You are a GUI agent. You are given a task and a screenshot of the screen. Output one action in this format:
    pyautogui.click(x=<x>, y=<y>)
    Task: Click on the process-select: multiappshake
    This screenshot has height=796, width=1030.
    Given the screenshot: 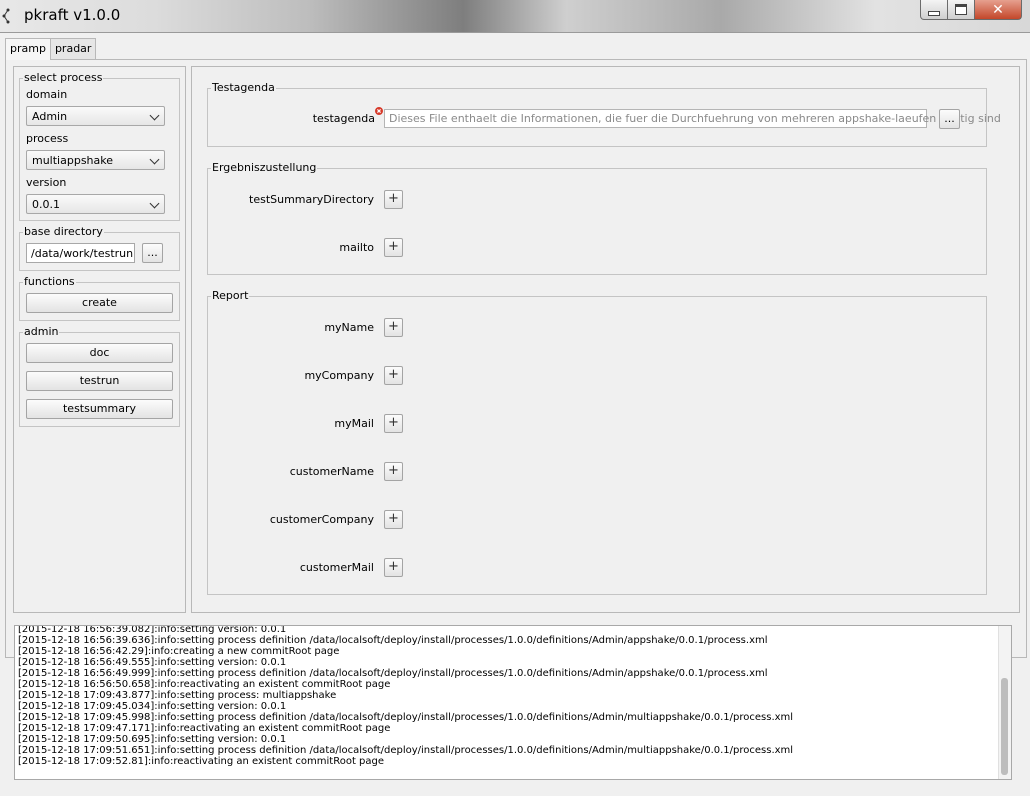 What is the action you would take?
    pyautogui.click(x=95, y=160)
    